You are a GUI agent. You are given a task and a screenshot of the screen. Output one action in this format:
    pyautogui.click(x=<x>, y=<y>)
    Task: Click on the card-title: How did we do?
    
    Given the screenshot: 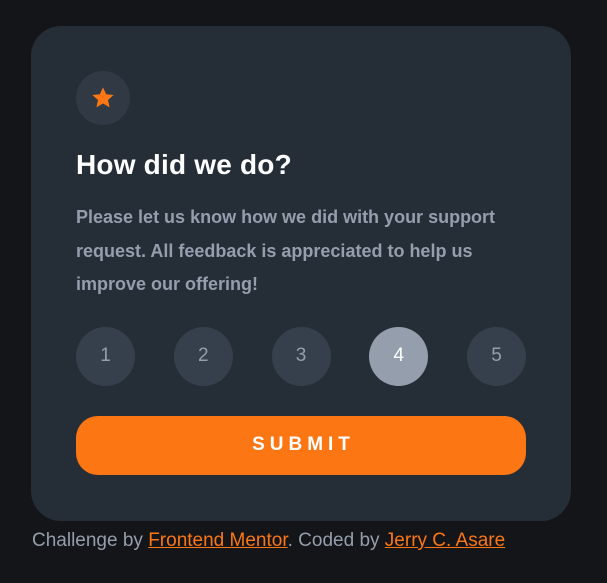 What is the action you would take?
    pyautogui.click(x=184, y=164)
    